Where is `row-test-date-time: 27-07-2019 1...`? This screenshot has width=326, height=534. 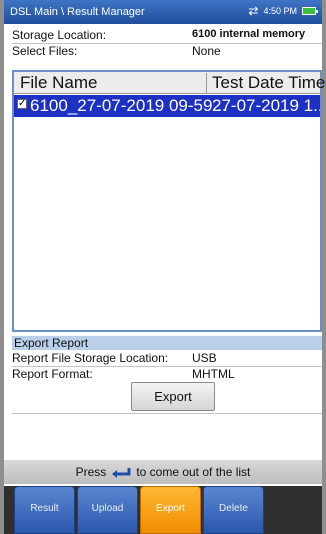
row-test-date-time: 27-07-2019 1... is located at coordinates (266, 105).